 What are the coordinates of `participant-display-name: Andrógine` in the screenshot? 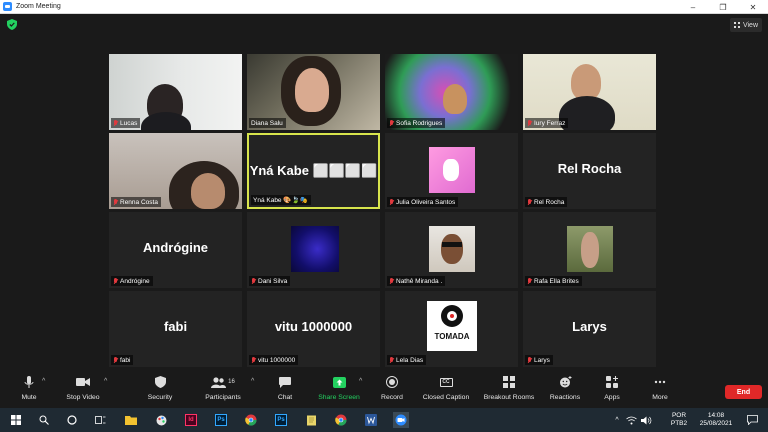 It's located at (175, 247).